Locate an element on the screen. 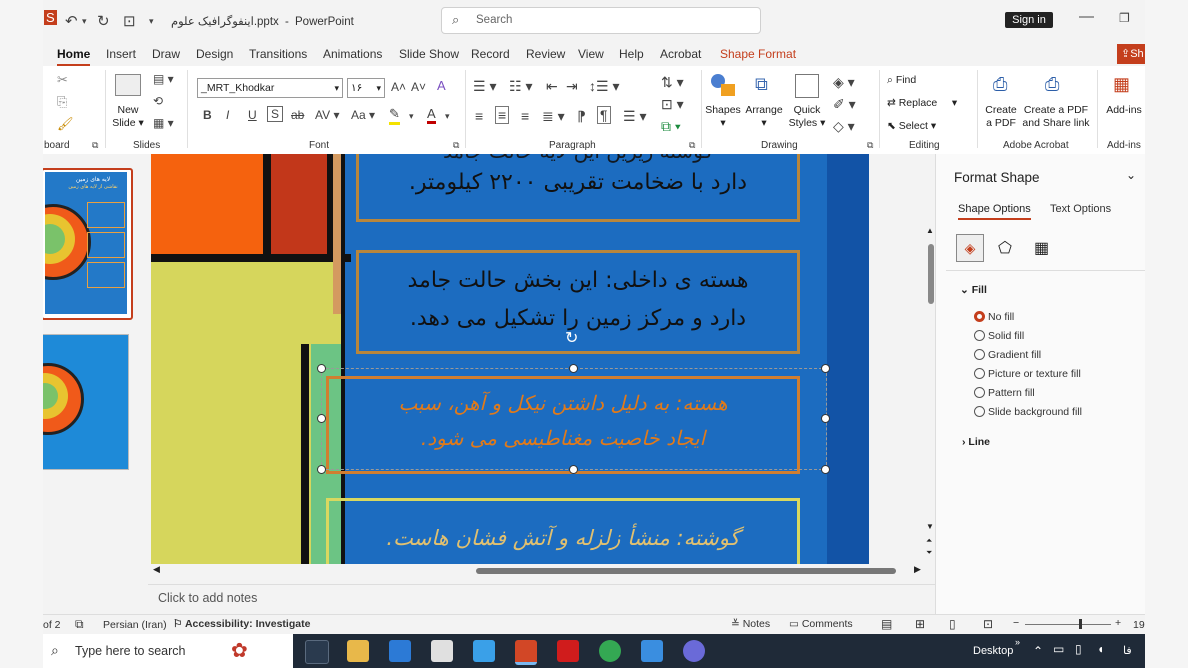 The height and width of the screenshot is (668, 1188). task-view-icon is located at coordinates (317, 652).